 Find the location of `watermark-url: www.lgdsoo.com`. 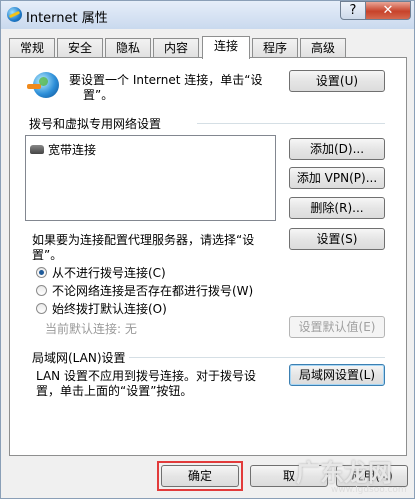

watermark-url: www.lgdsoo.com is located at coordinates (369, 490).